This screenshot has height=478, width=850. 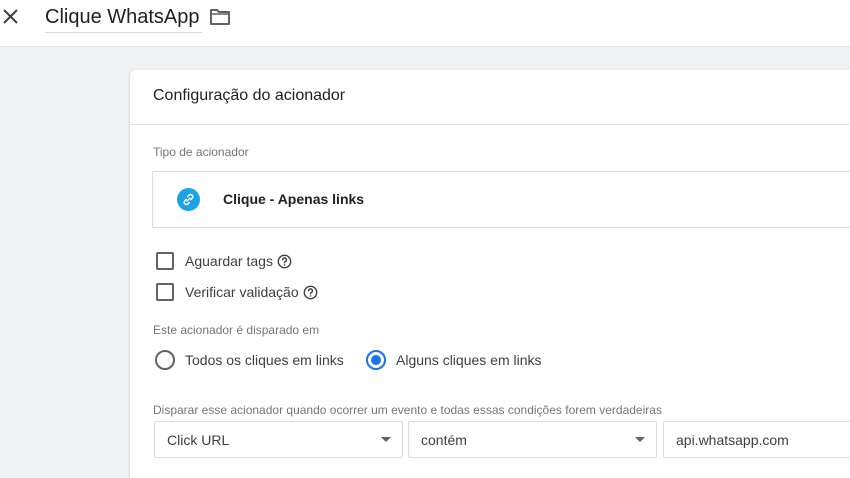 I want to click on trigger-name: Clique WhatsApp, so click(x=122, y=17).